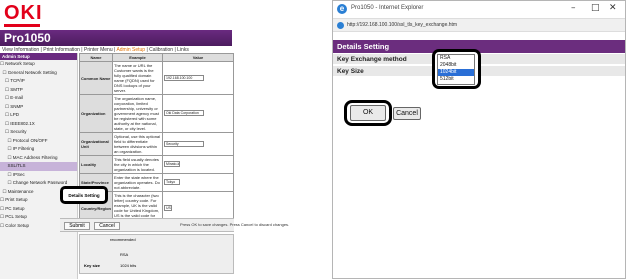 The width and height of the screenshot is (626, 279). I want to click on detail-info-panel: recommended RSA Key size 1024 bits, so click(156, 254).